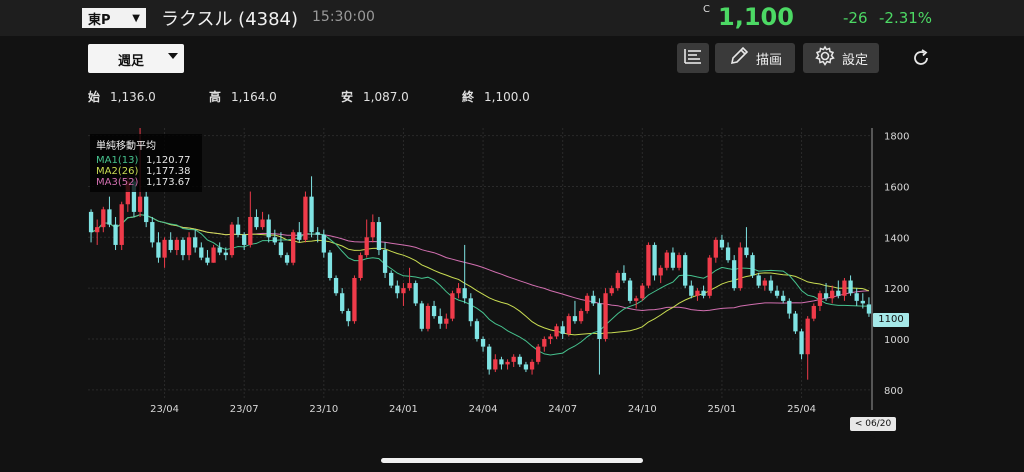 The width and height of the screenshot is (1024, 472). I want to click on close-value: 終 1,100.0, so click(496, 97).